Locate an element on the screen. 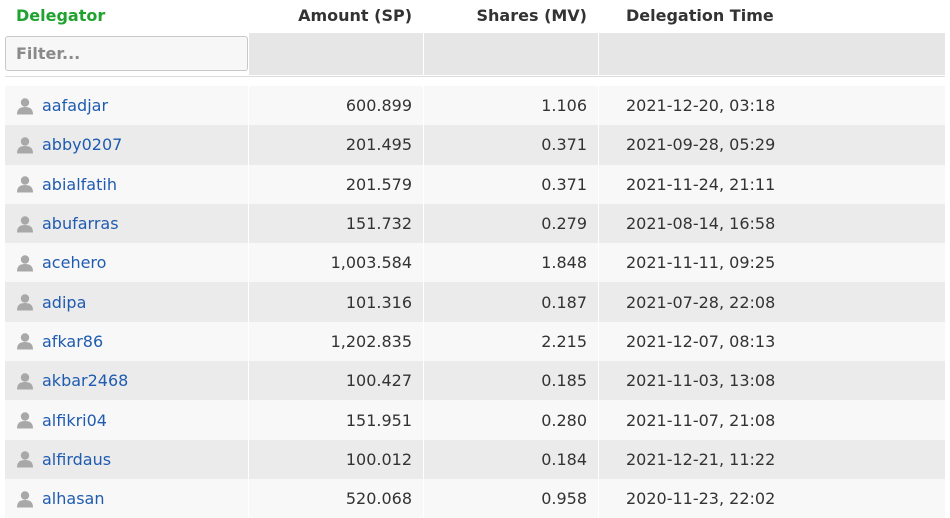 This screenshot has height=518, width=950. delegator-link: alfikri04 is located at coordinates (74, 420).